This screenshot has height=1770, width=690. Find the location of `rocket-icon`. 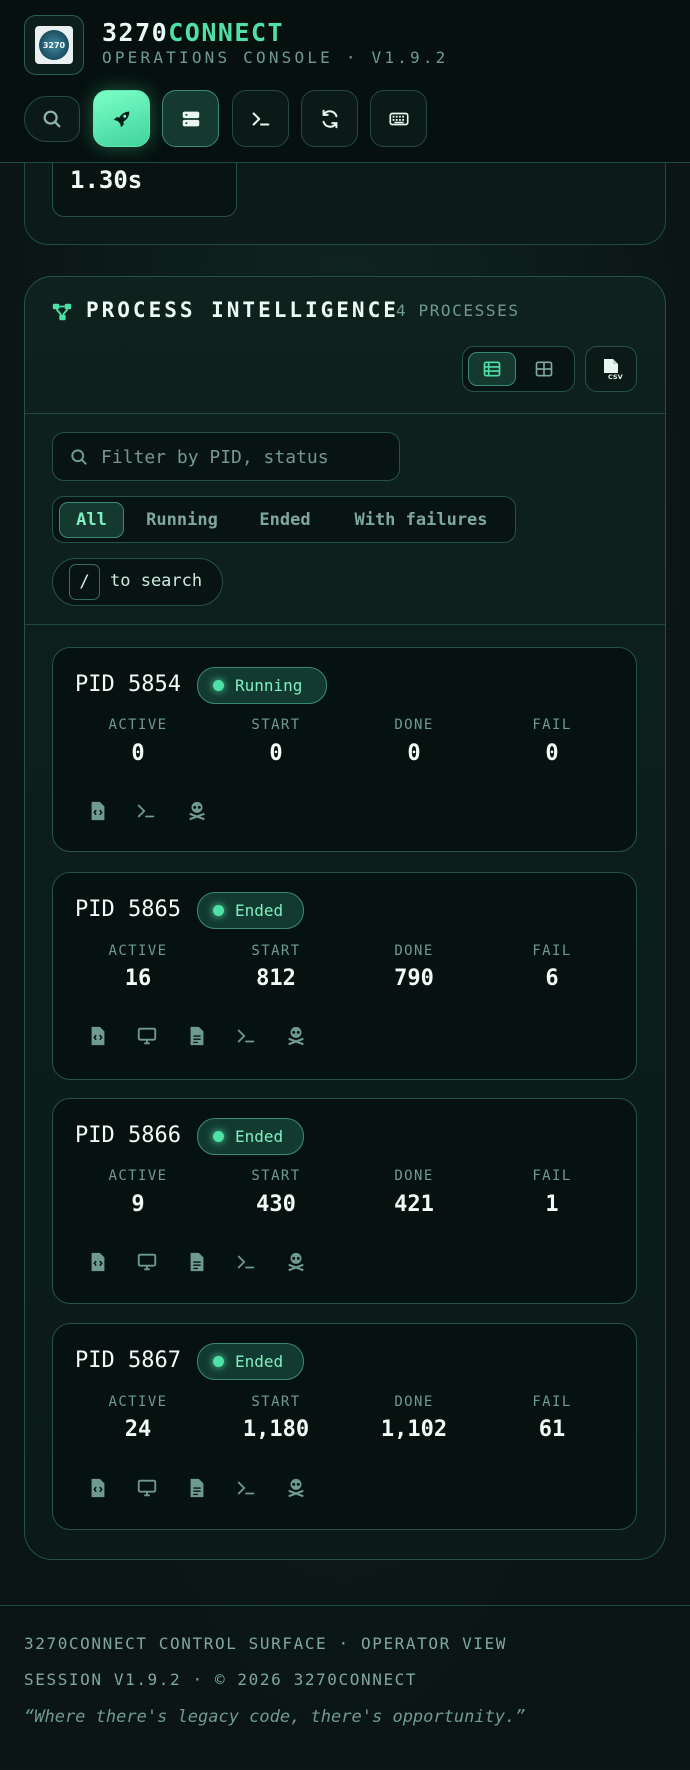

rocket-icon is located at coordinates (121, 119).